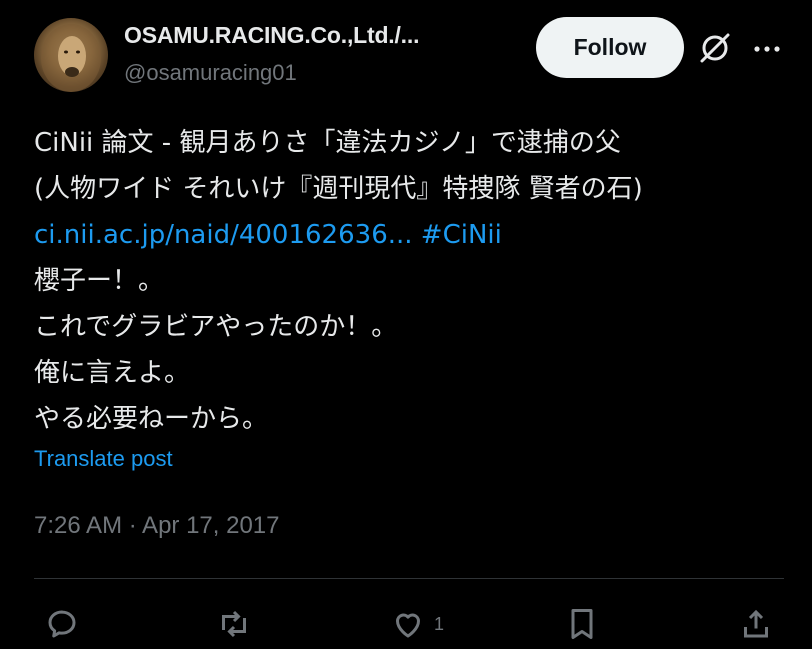  I want to click on like-count: 1, so click(439, 623).